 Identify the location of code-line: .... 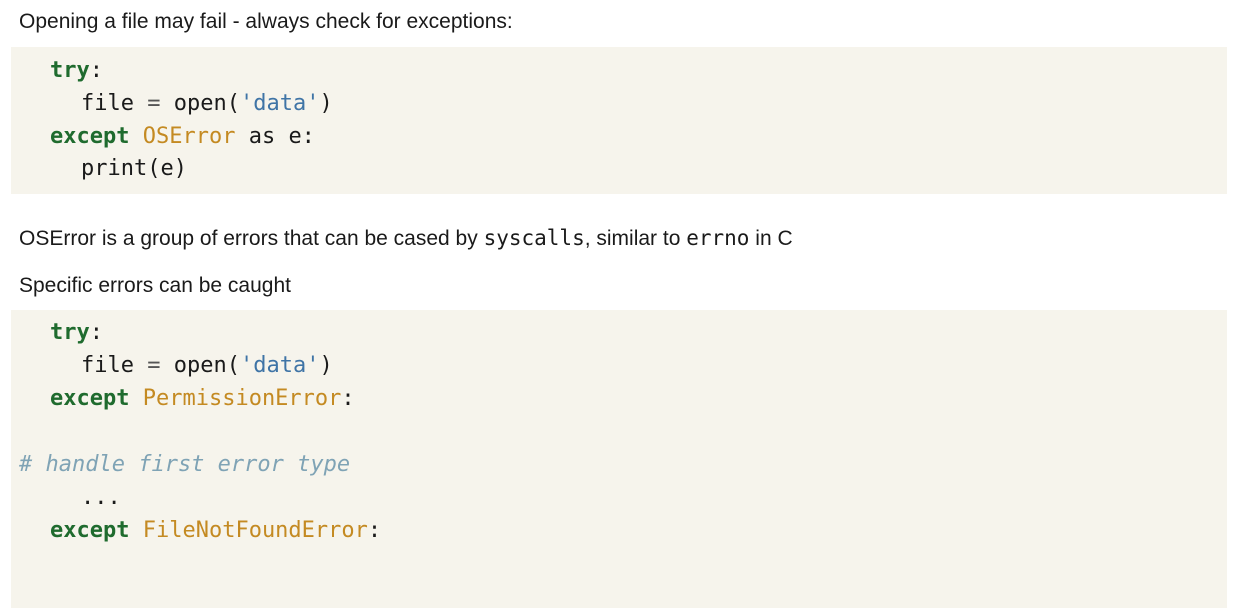
(101, 498).